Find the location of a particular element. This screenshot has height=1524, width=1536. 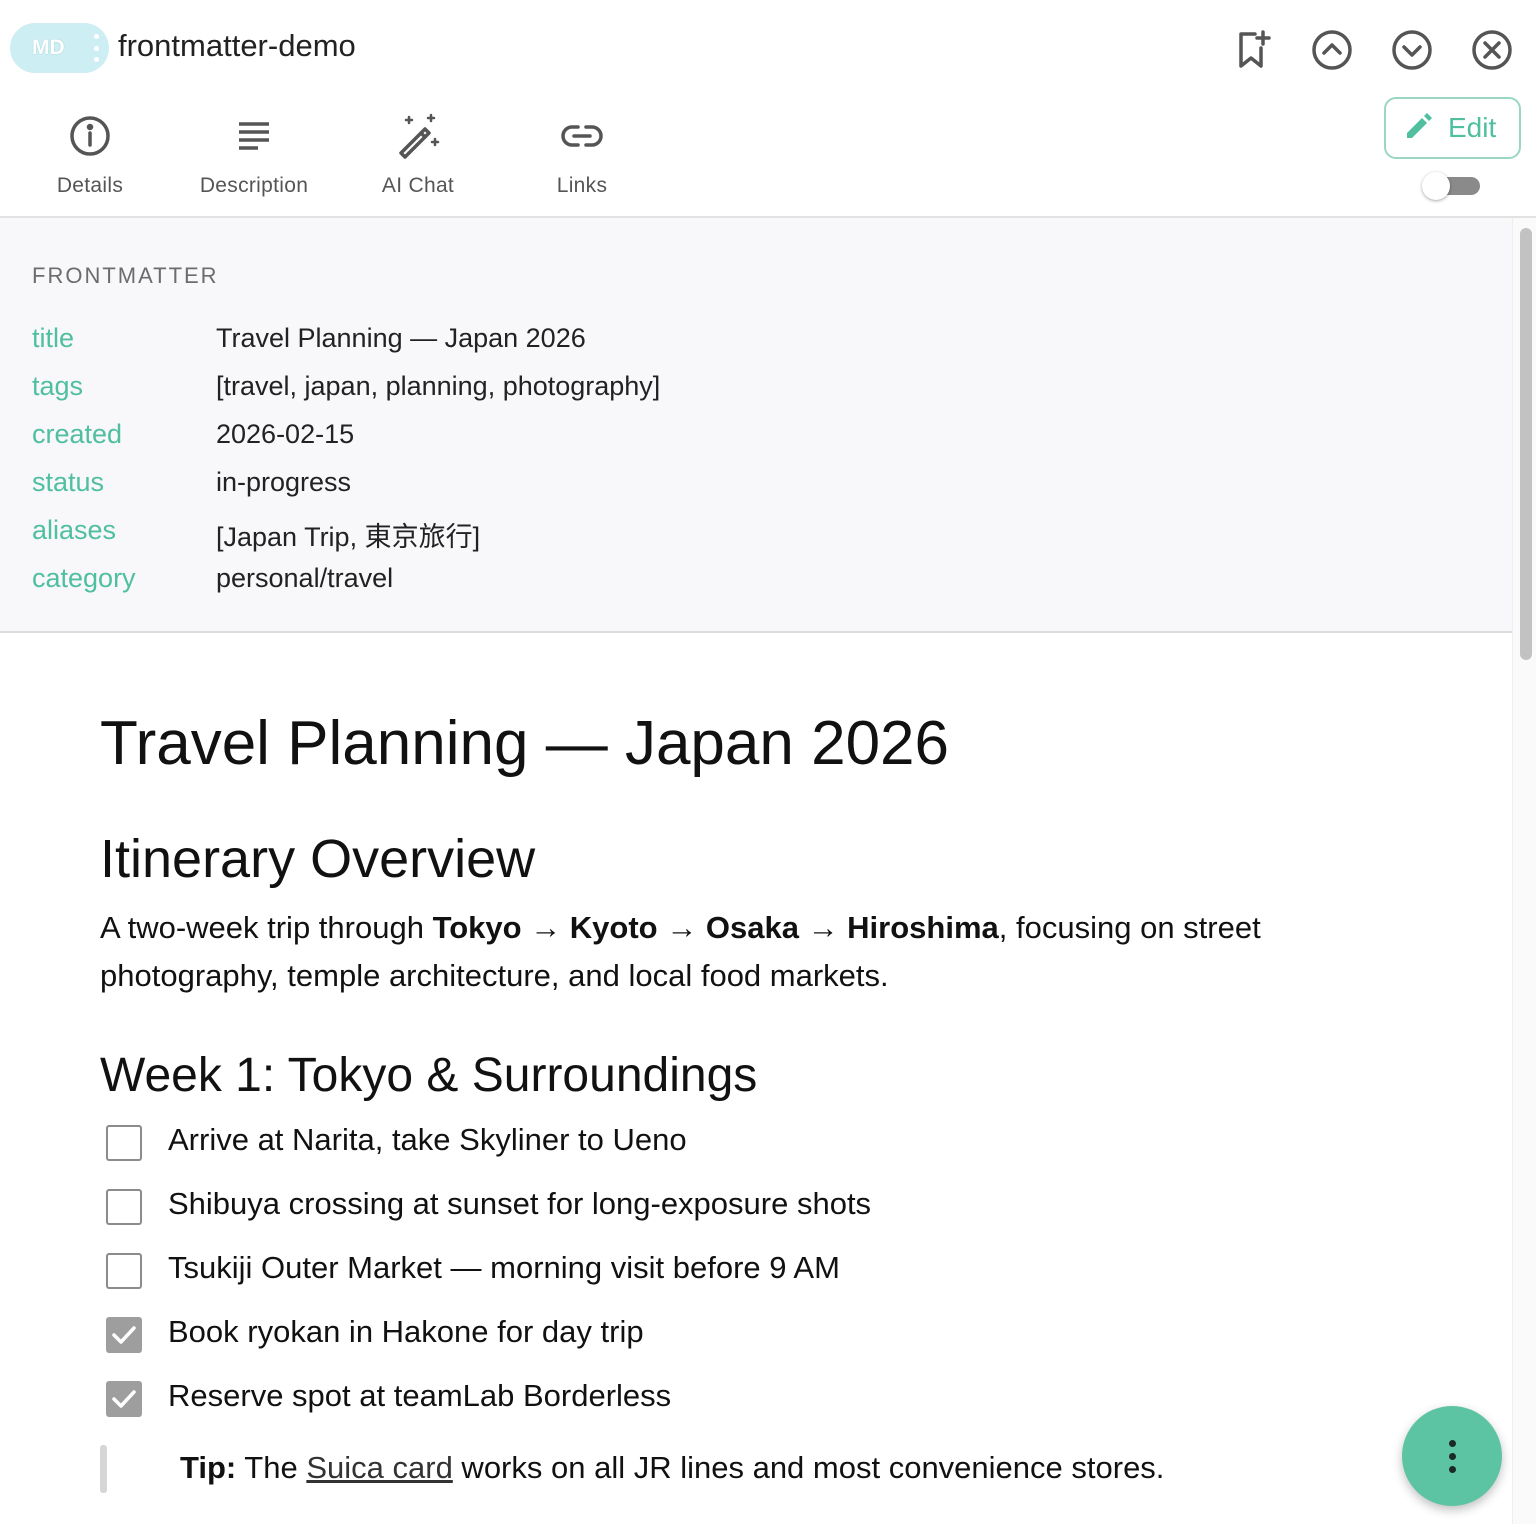

frontmatter-key: created is located at coordinates (77, 434).